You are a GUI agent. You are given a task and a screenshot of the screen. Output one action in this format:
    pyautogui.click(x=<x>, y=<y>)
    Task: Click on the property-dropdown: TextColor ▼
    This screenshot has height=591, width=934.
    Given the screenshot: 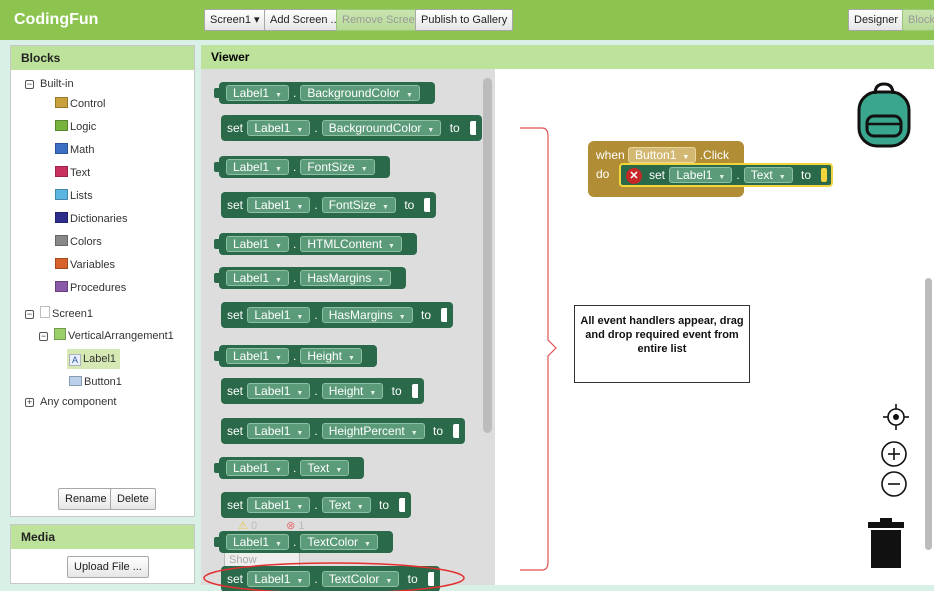 What is the action you would take?
    pyautogui.click(x=339, y=542)
    